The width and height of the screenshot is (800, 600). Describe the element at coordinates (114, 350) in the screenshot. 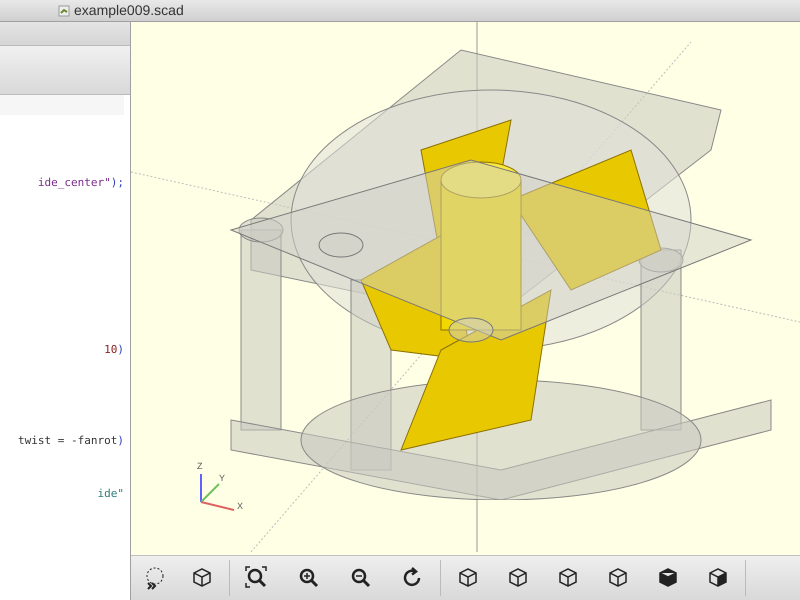

I see `code-line: 10)` at that location.